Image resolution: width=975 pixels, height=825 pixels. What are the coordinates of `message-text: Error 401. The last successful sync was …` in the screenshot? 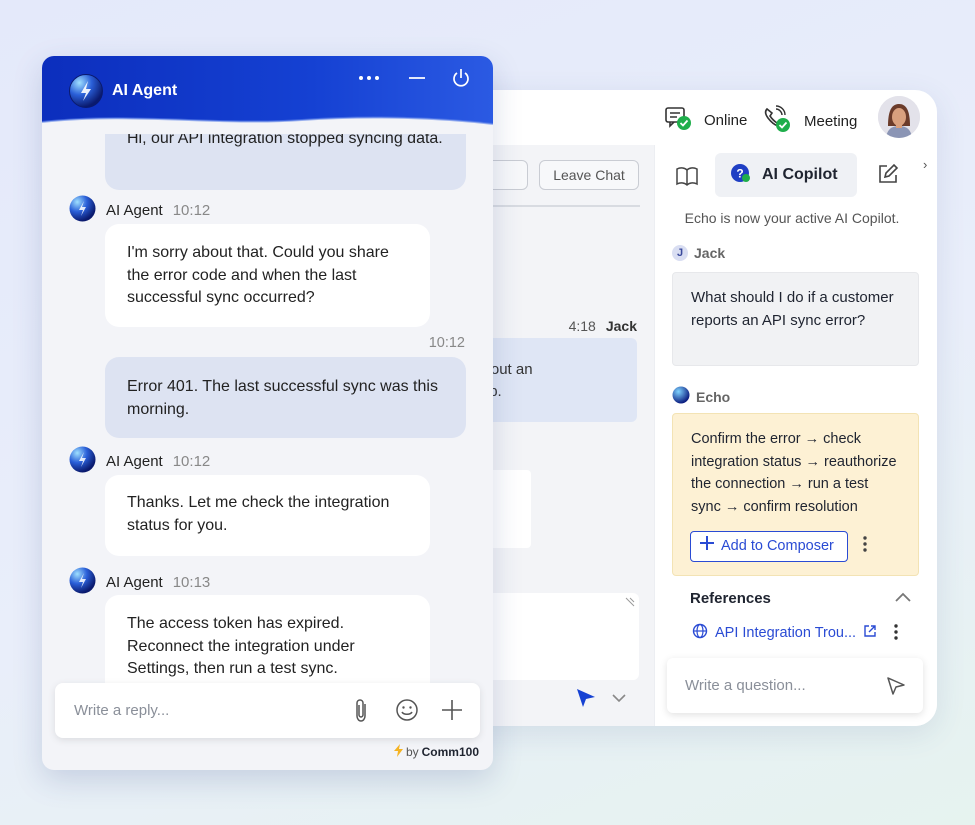 It's located at (282, 398).